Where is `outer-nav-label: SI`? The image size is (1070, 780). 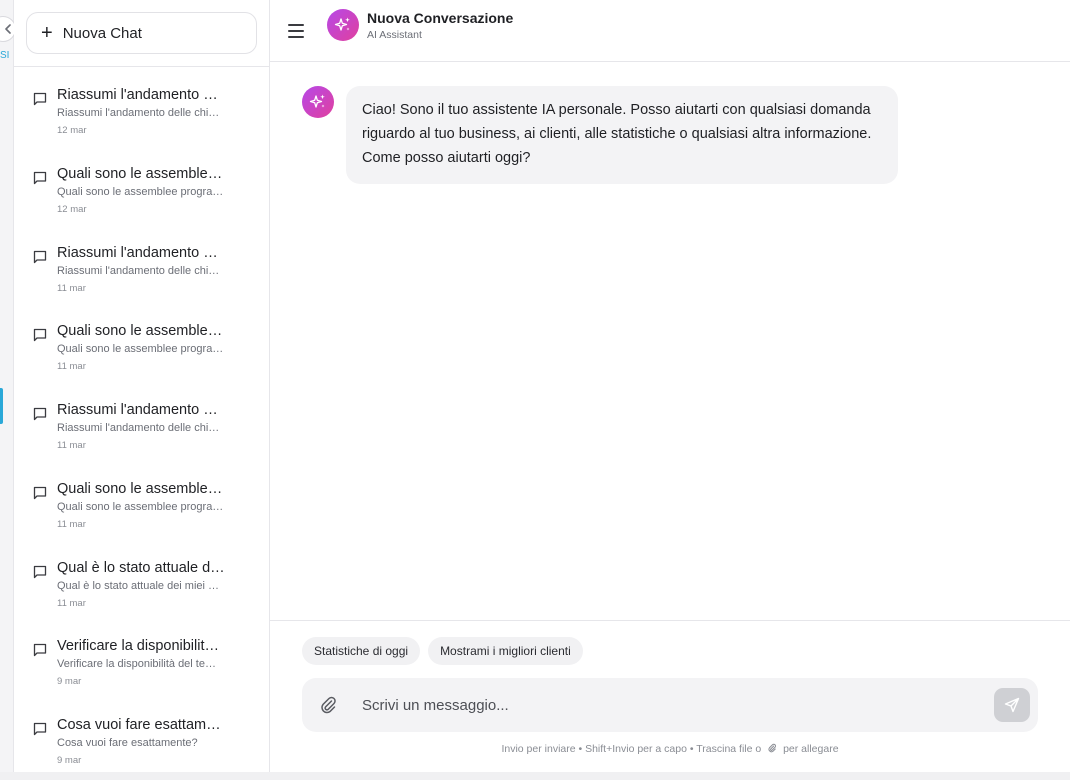 outer-nav-label: SI is located at coordinates (5, 55).